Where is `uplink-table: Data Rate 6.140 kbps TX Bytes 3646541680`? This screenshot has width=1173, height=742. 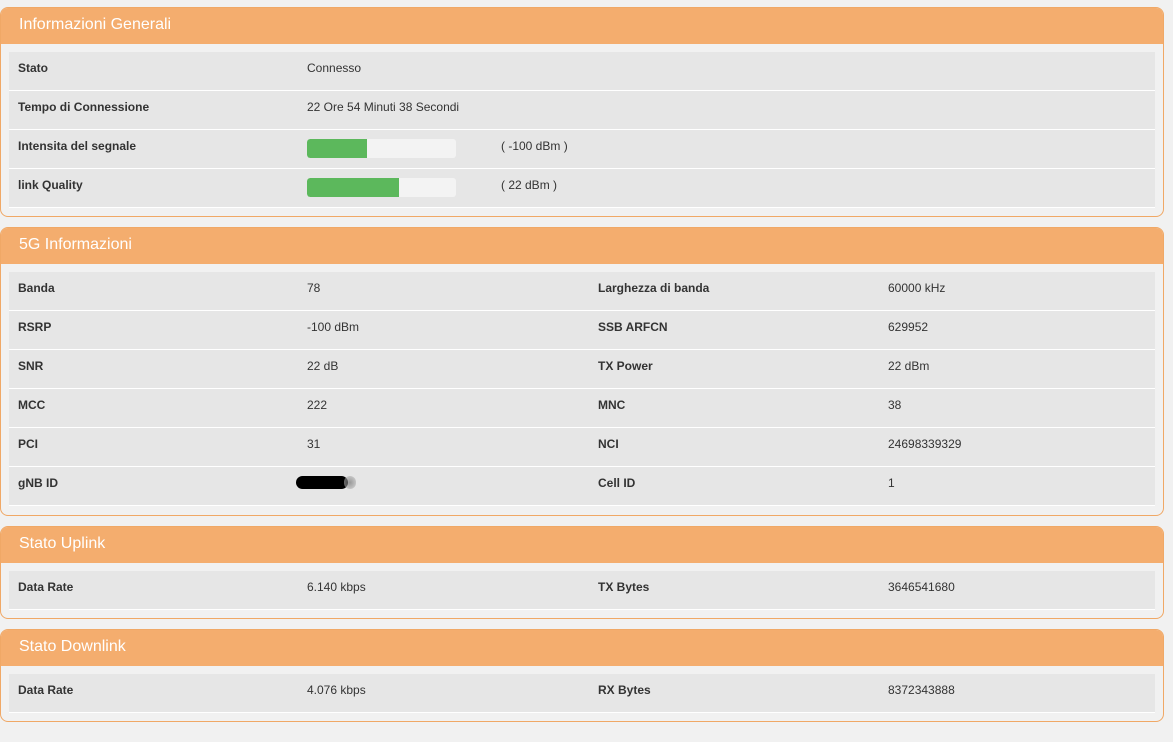
uplink-table: Data Rate 6.140 kbps TX Bytes 3646541680 is located at coordinates (582, 590).